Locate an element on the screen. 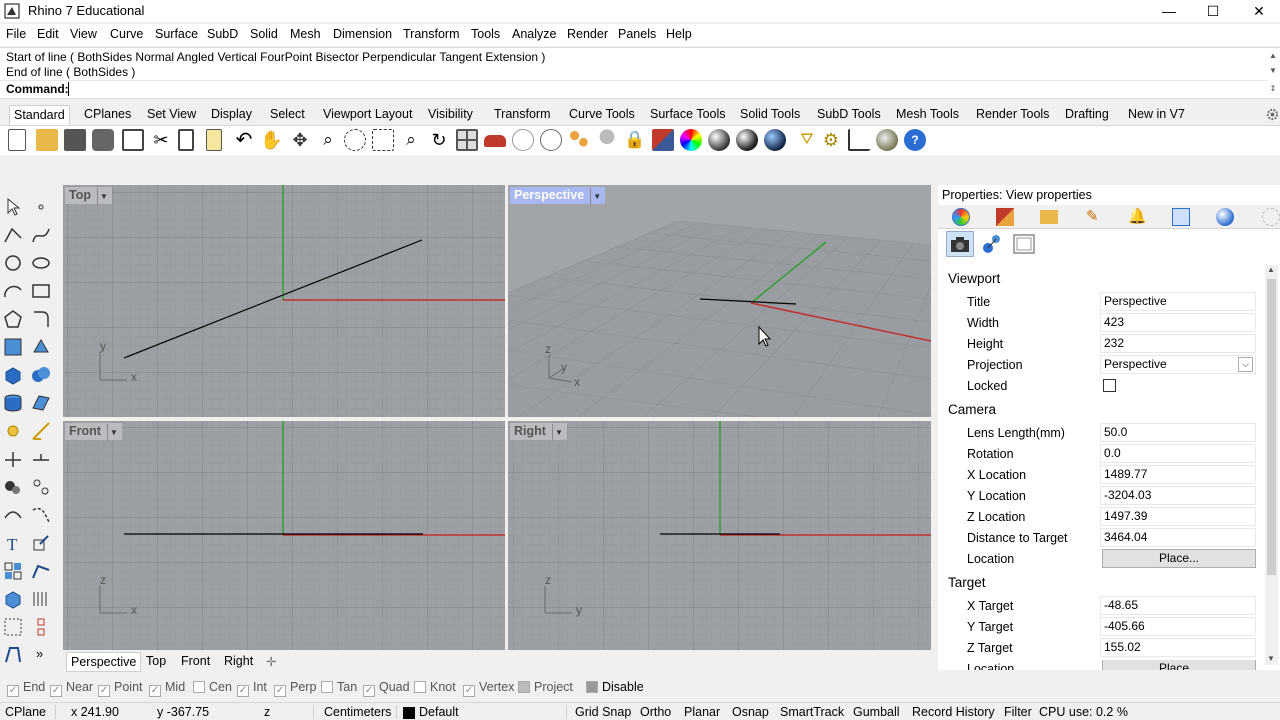  osnap-end: ✓ End is located at coordinates (26, 688).